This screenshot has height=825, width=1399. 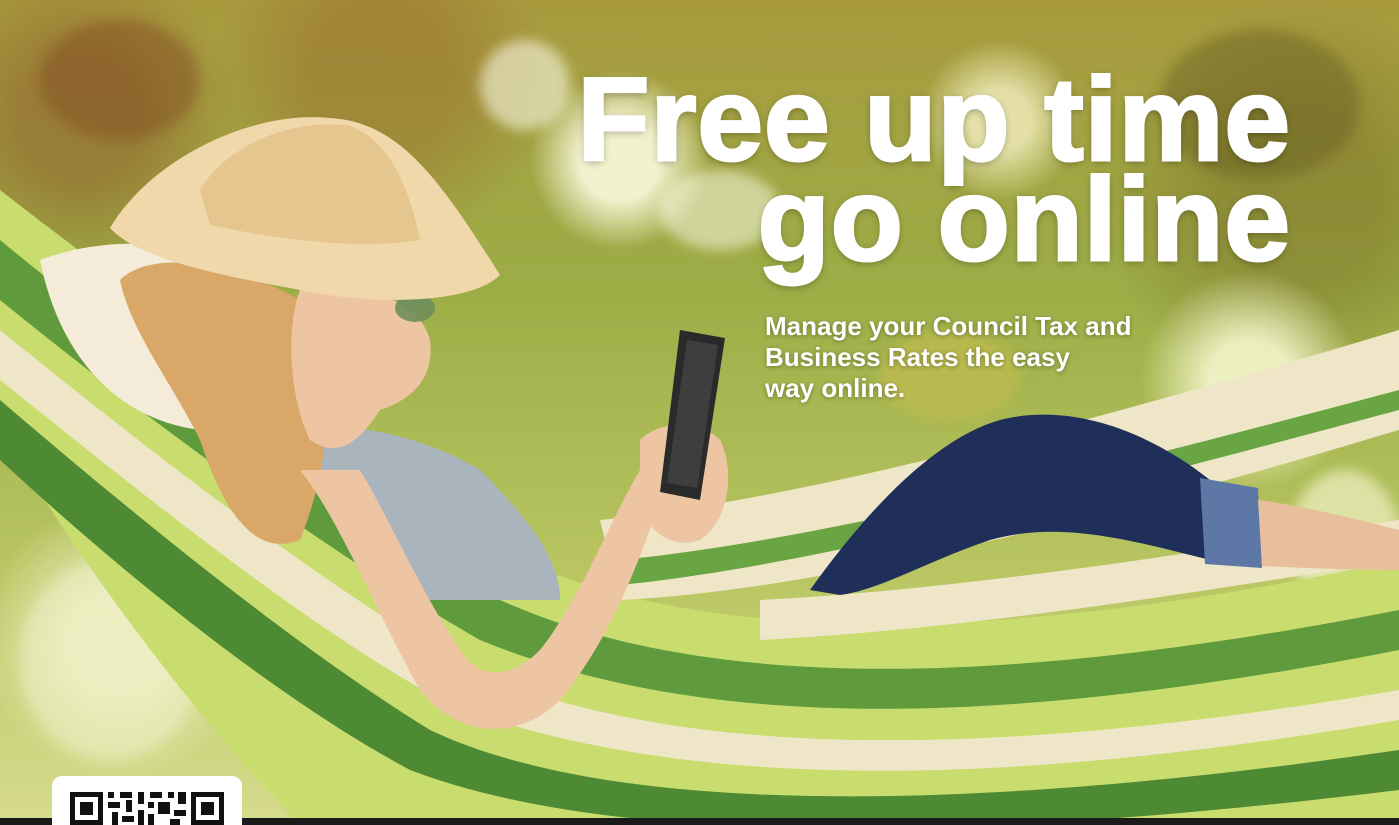 I want to click on subheading-line-3: way online., so click(x=835, y=388).